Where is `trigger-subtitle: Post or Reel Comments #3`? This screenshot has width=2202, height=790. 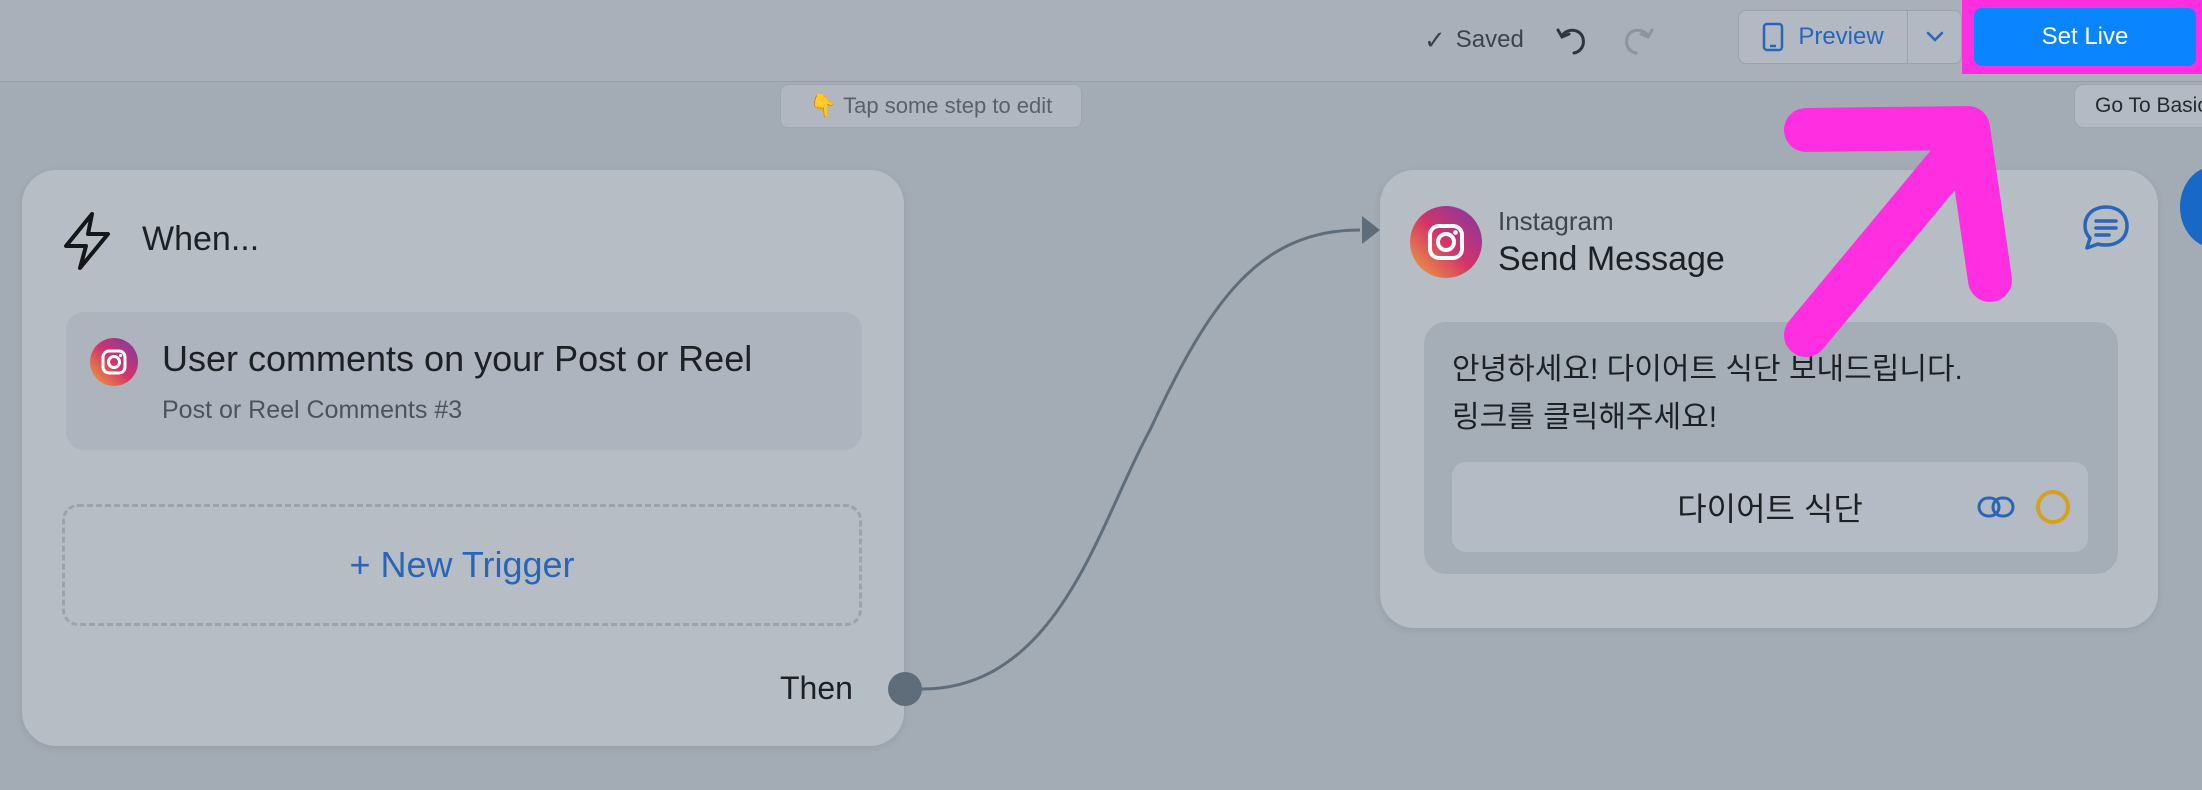
trigger-subtitle: Post or Reel Comments #3 is located at coordinates (312, 410).